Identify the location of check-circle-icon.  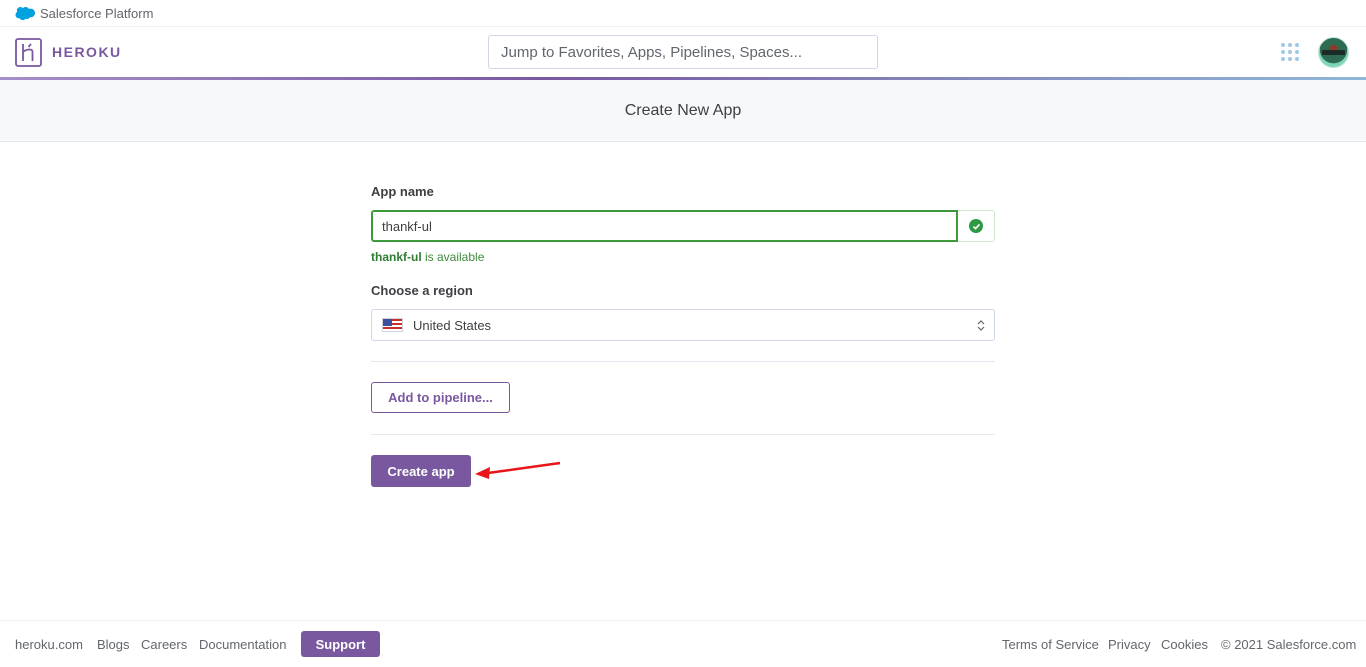
(976, 226).